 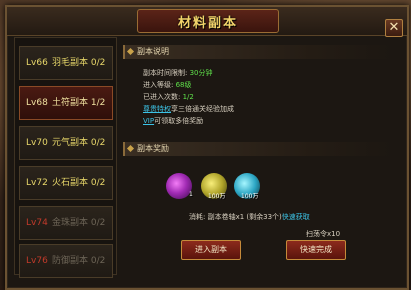 I want to click on entry-level-value: 68级, so click(x=183, y=85).